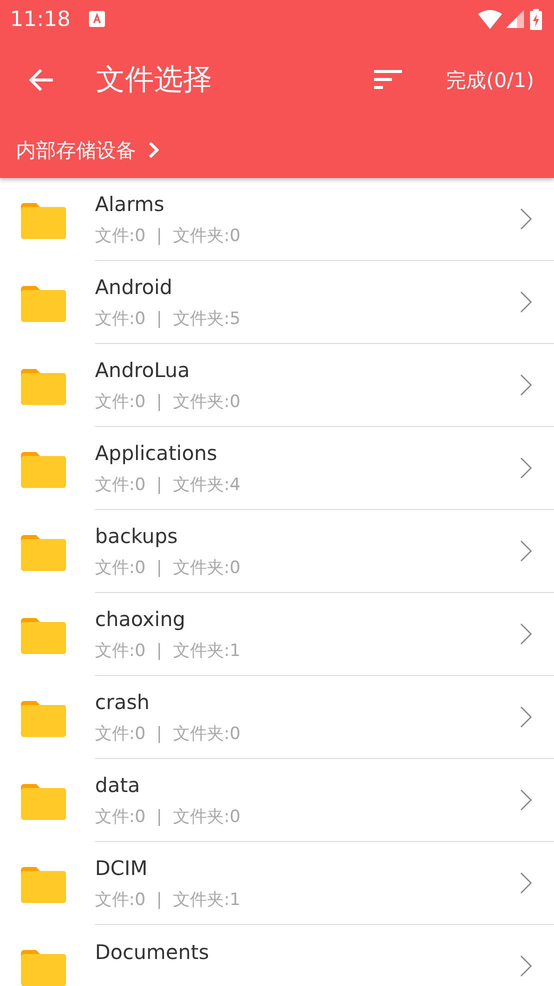  Describe the element at coordinates (277, 551) in the screenshot. I see `folder-row: backups 文件:0 | 文件夹:0` at that location.